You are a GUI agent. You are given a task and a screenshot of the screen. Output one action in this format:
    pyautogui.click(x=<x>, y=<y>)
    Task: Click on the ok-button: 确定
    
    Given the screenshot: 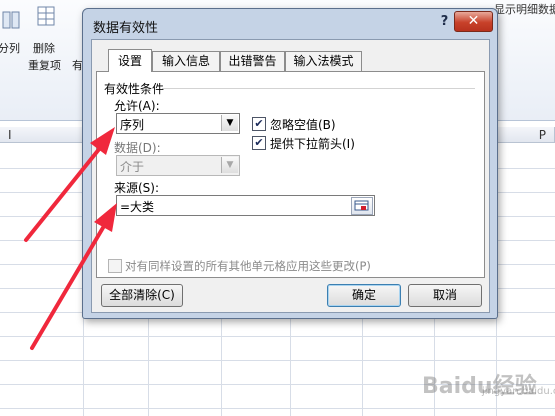 What is the action you would take?
    pyautogui.click(x=364, y=295)
    